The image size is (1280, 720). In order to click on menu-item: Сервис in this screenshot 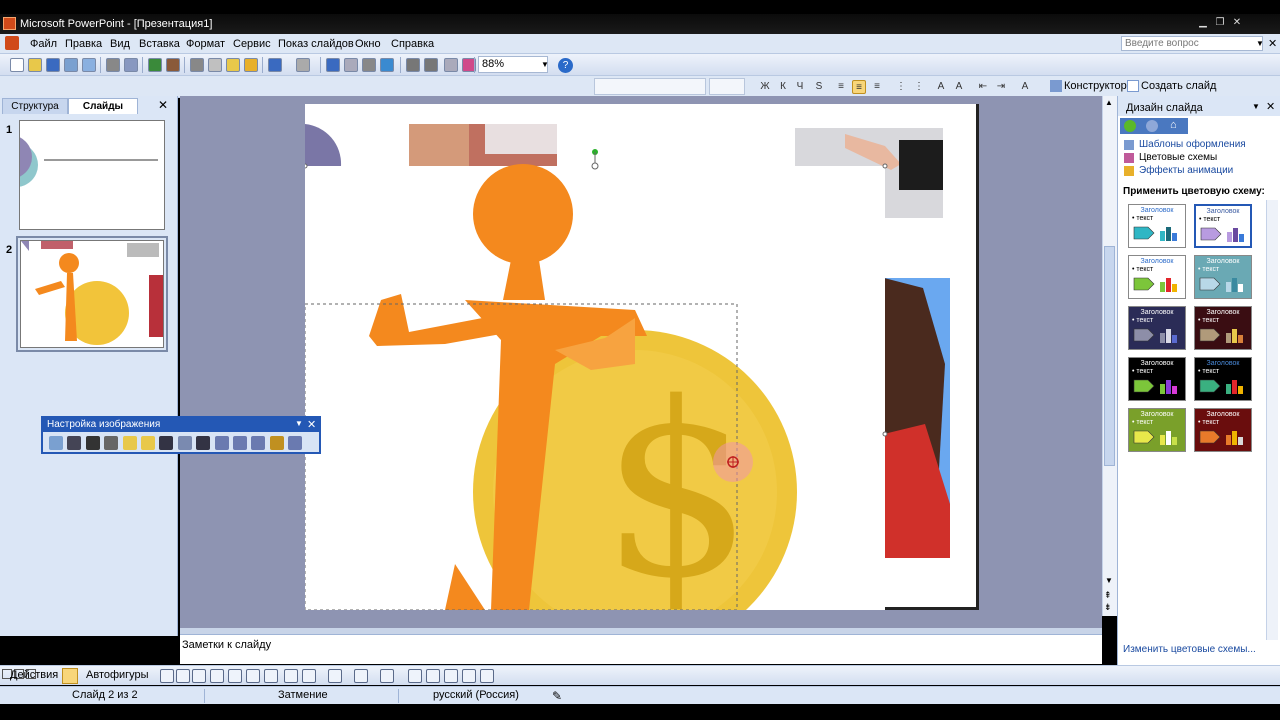, I will do `click(252, 44)`.